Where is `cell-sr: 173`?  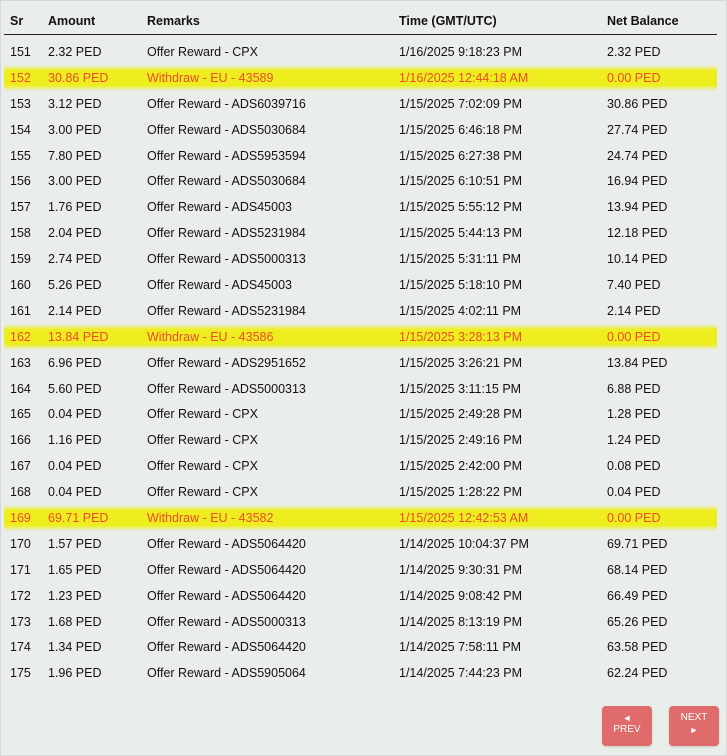 cell-sr: 173 is located at coordinates (20, 621).